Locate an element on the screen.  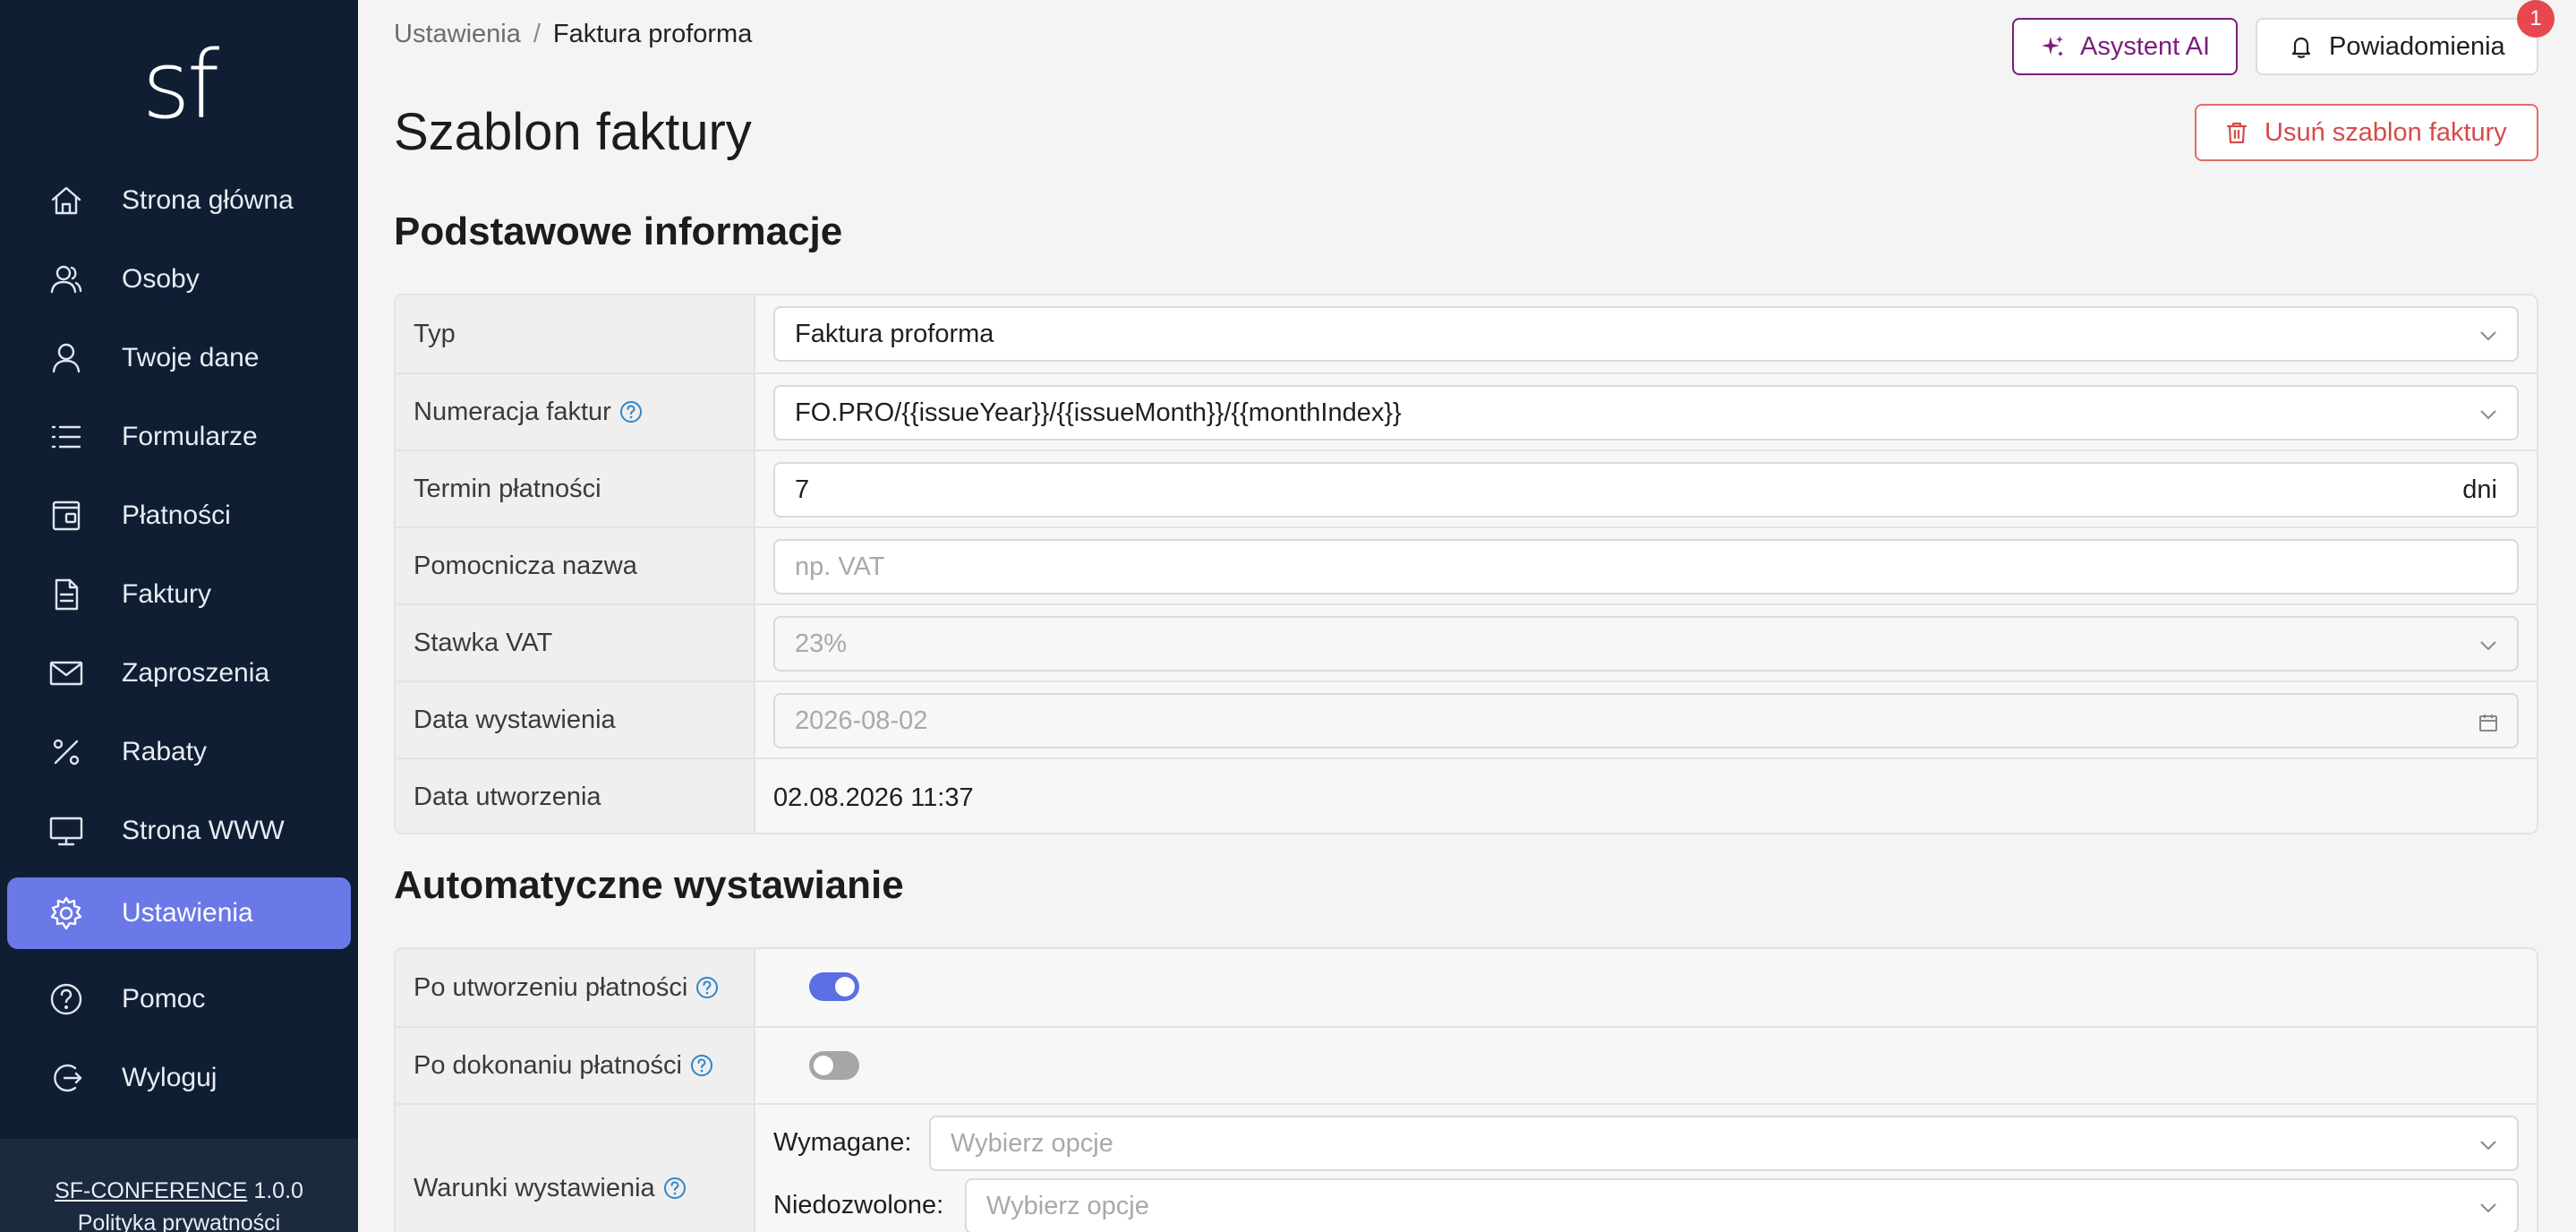
row-after-create: Po utworzeniu płatności is located at coordinates (1466, 988).